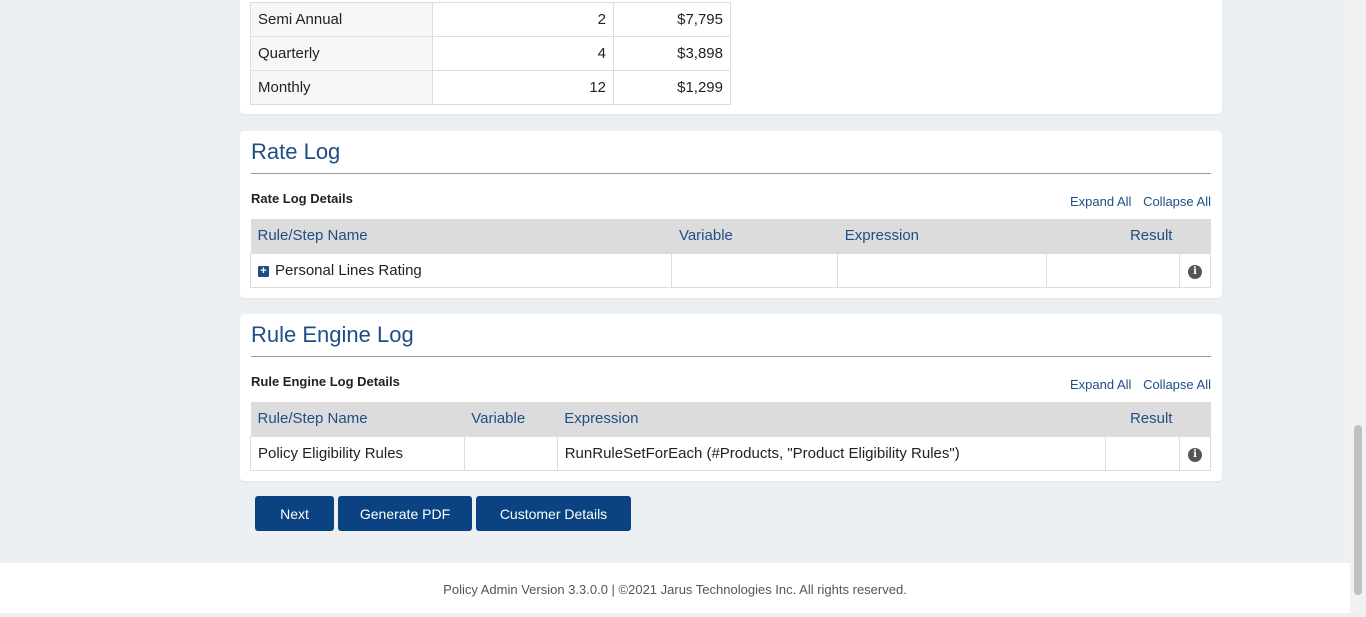 The image size is (1366, 617). What do you see at coordinates (357, 453) in the screenshot?
I see `rule-name-cell: Policy Eligibility Rules` at bounding box center [357, 453].